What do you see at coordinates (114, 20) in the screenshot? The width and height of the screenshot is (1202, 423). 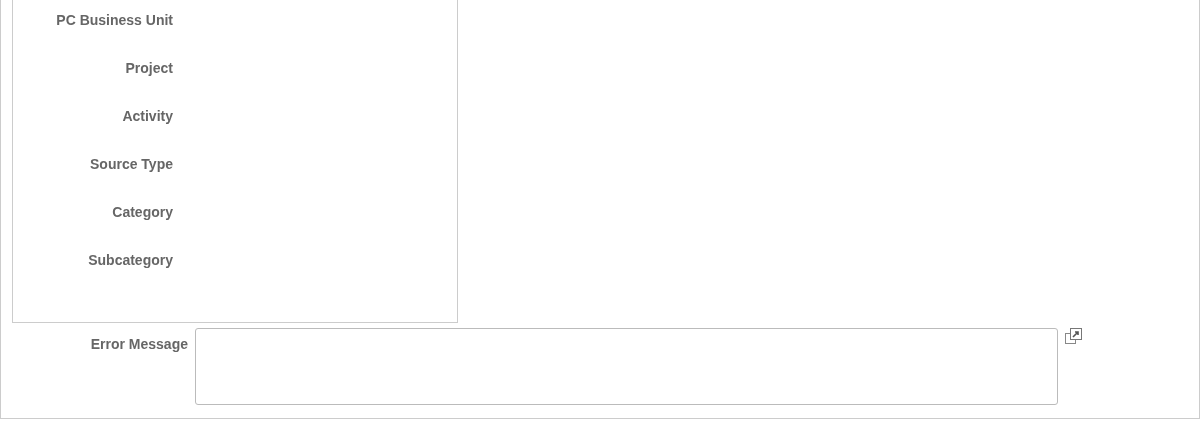 I see `field-label: PC Business Unit` at bounding box center [114, 20].